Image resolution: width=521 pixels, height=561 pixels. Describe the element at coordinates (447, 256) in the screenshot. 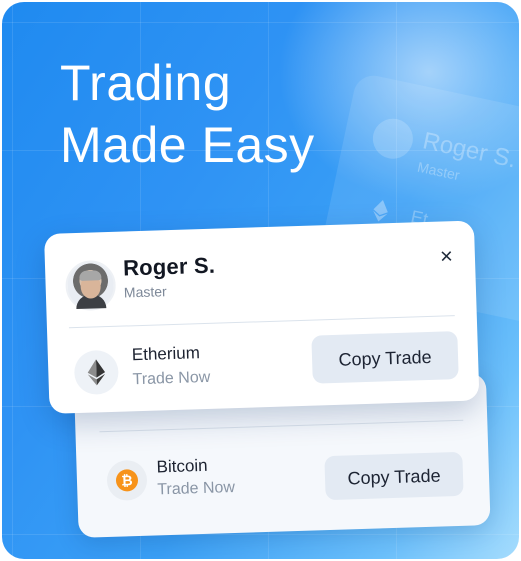

I see `close-icon: ×` at that location.